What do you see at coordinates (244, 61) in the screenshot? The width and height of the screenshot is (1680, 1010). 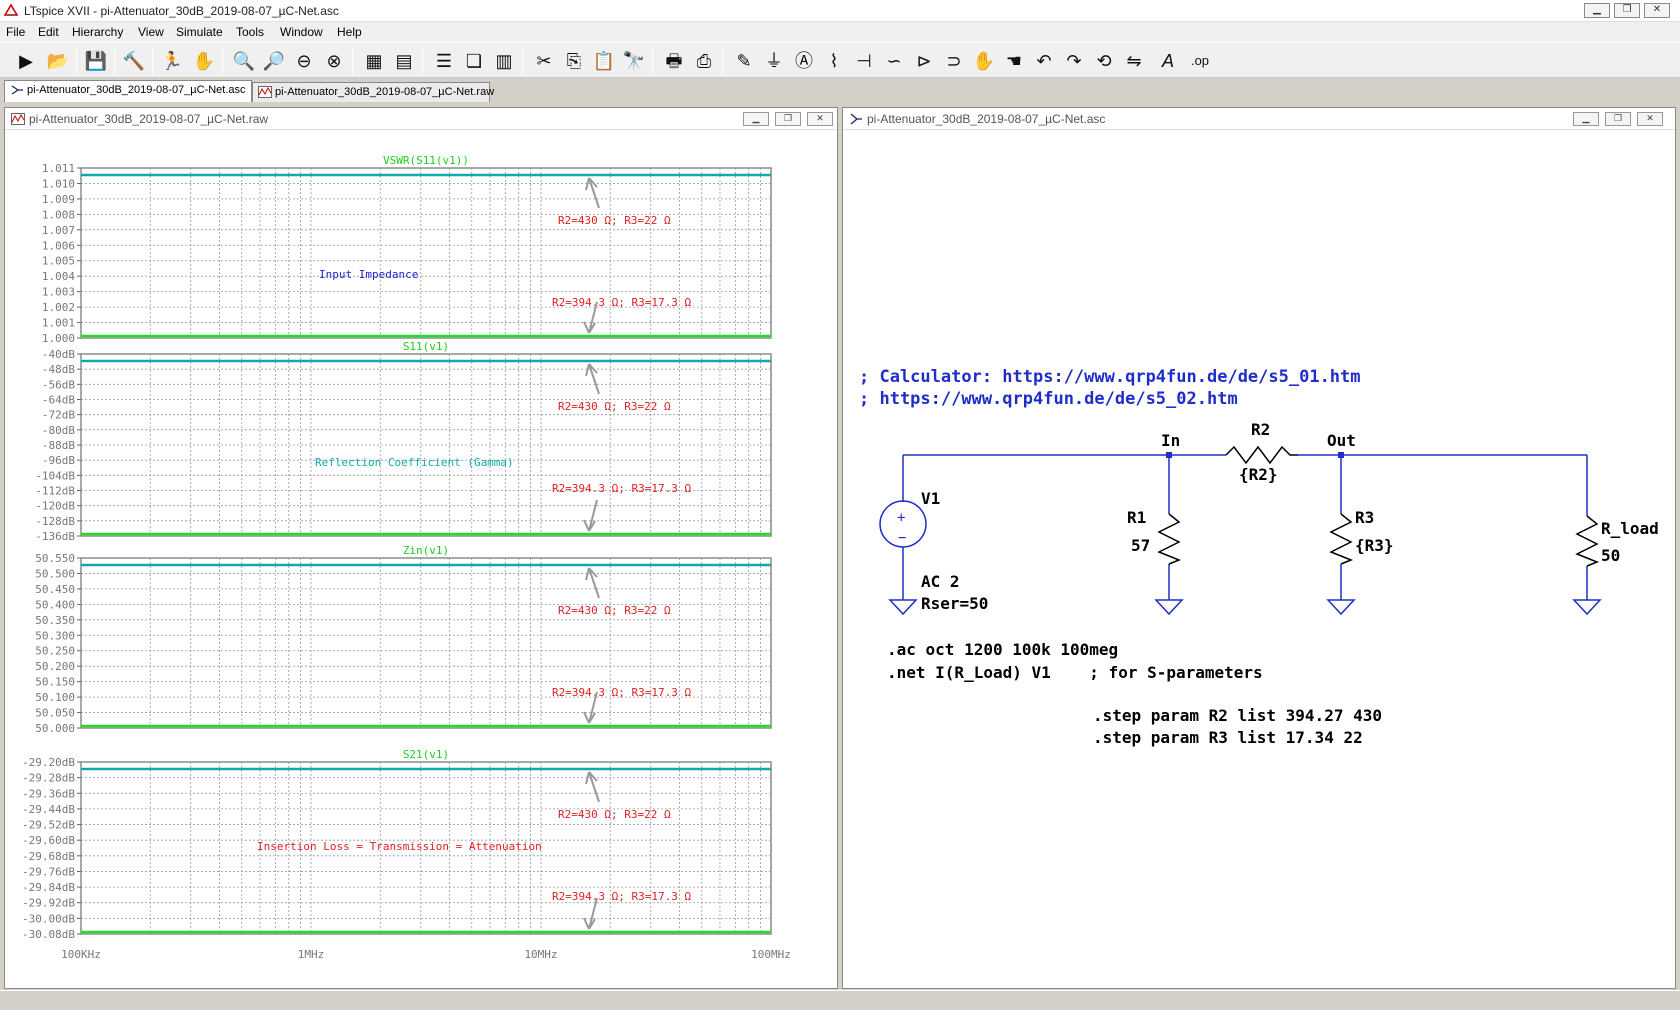 I see `zoom-in-icon: 🔍` at bounding box center [244, 61].